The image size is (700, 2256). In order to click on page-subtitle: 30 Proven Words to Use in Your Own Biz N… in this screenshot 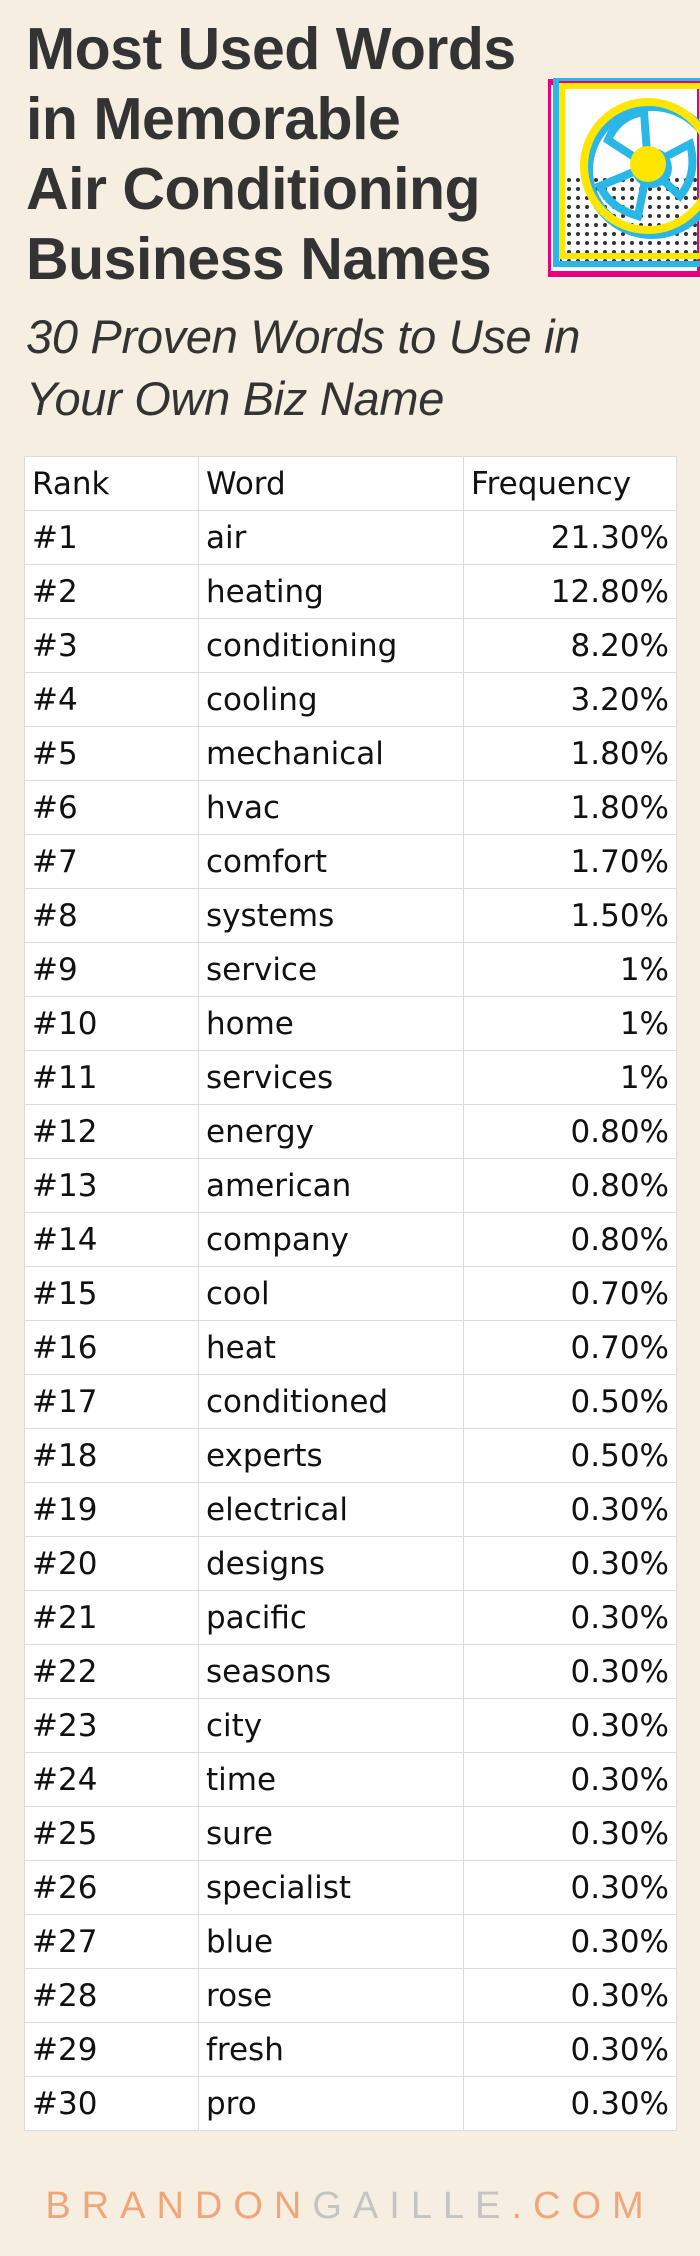, I will do `click(356, 368)`.